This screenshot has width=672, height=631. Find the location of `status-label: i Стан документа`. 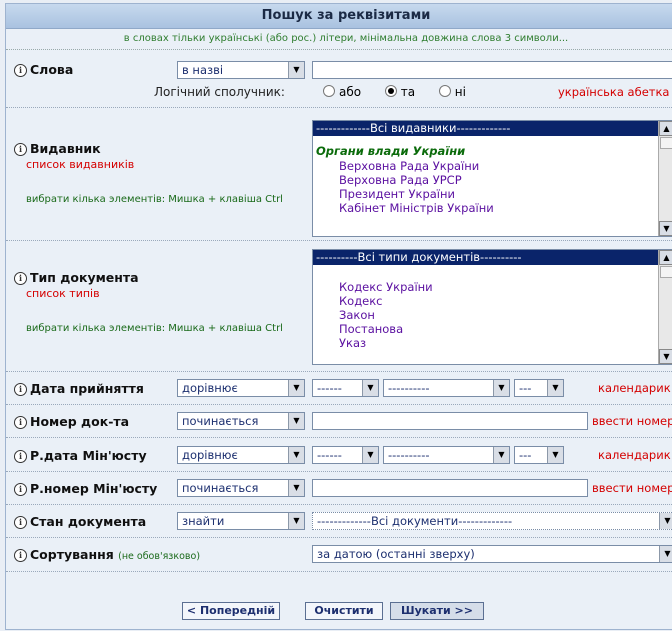

status-label: i Стан документа is located at coordinates (80, 521).